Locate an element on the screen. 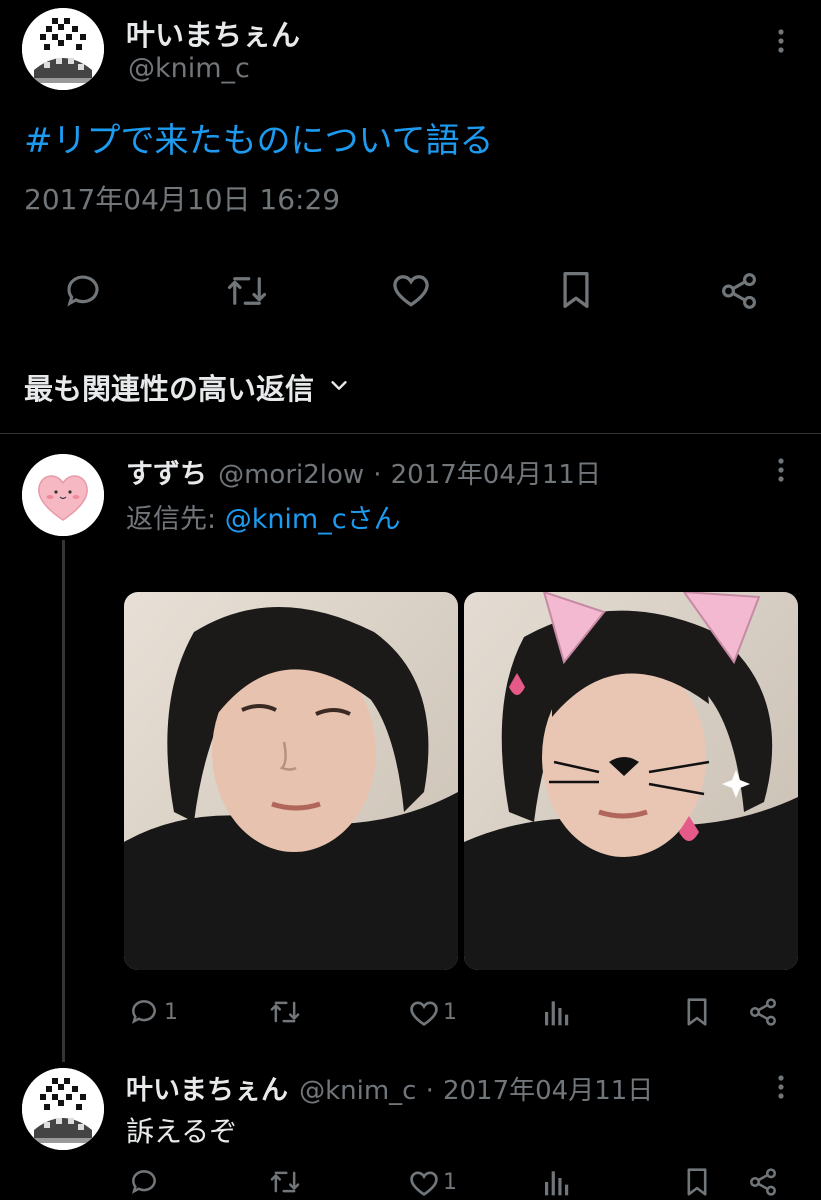 The width and height of the screenshot is (821, 1200). sort-label: 最も関連性の高い返信 is located at coordinates (169, 389).